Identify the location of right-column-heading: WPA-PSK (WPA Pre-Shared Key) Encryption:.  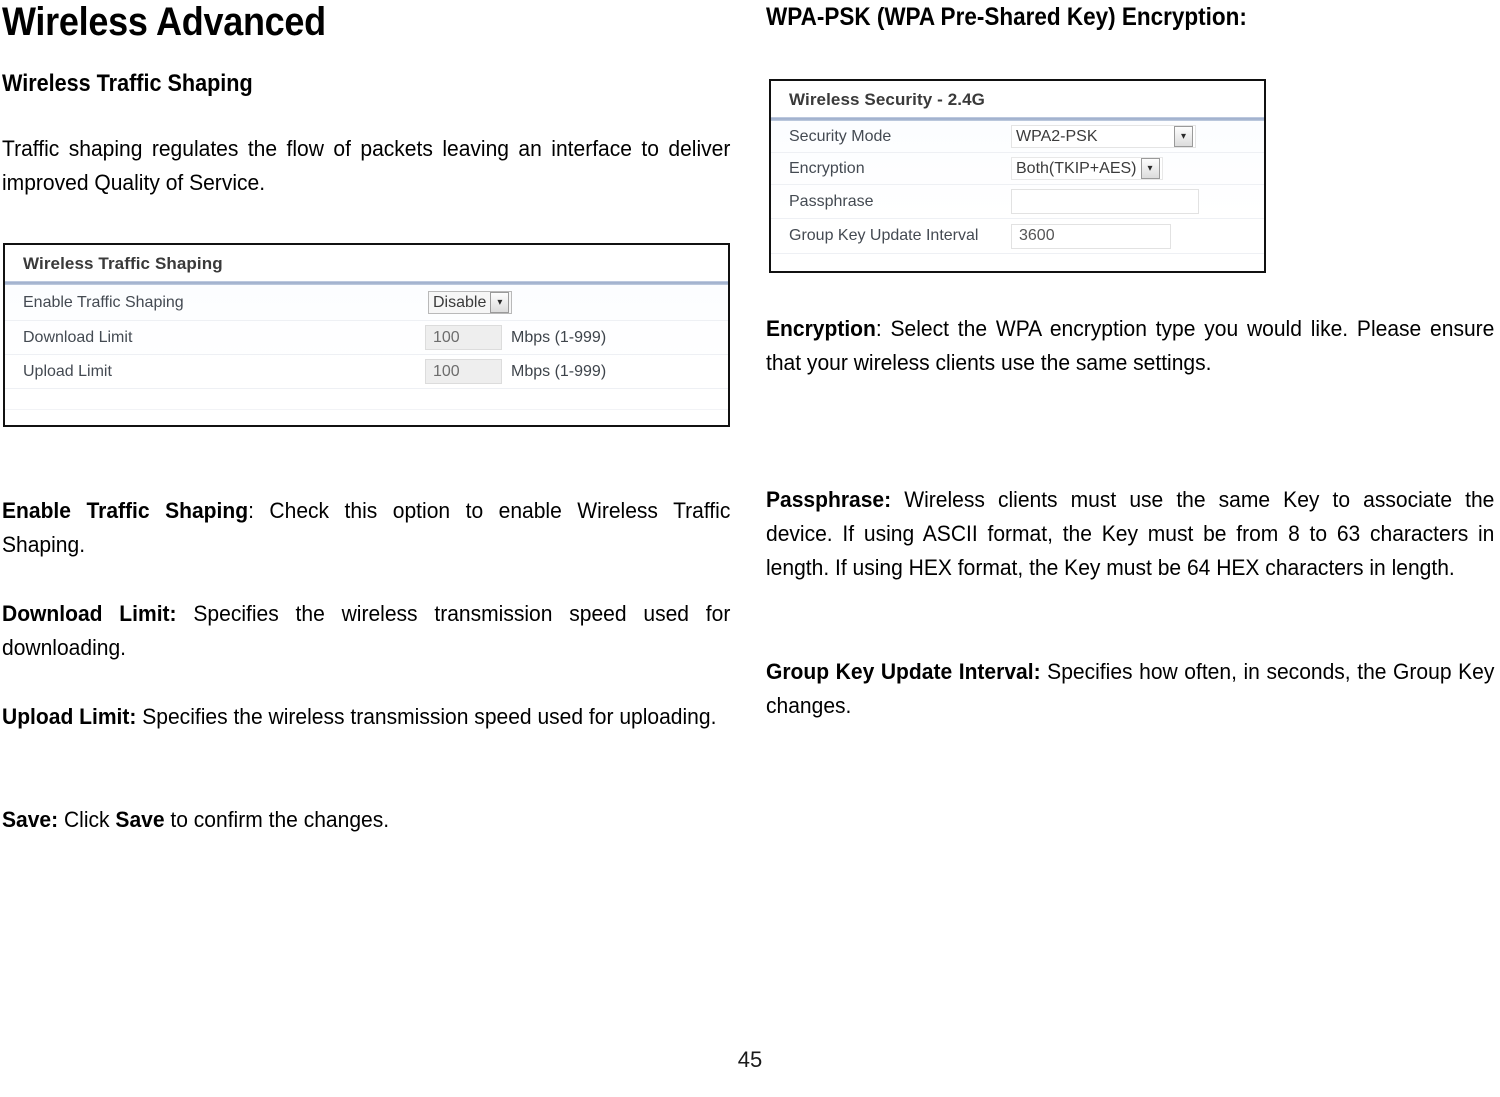
(1006, 17).